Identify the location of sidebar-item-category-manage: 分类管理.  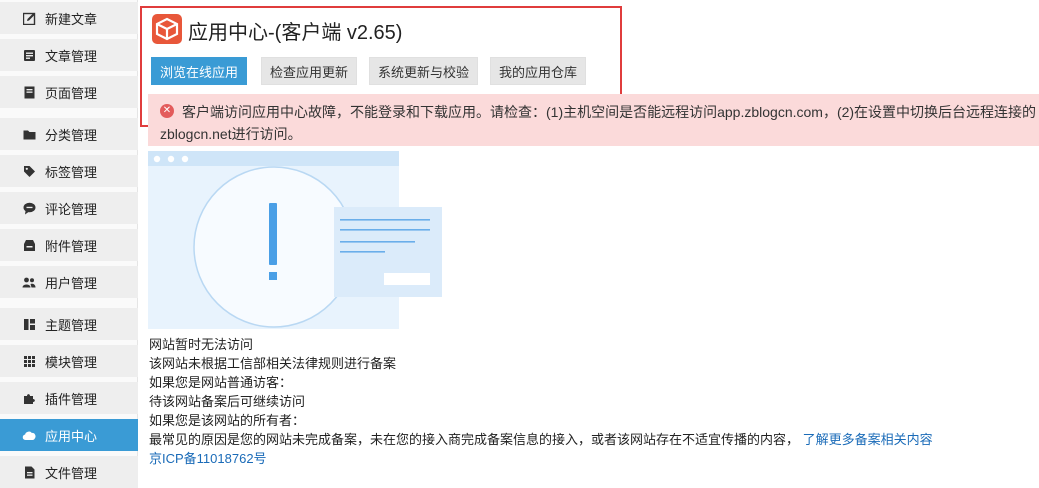
(69, 134).